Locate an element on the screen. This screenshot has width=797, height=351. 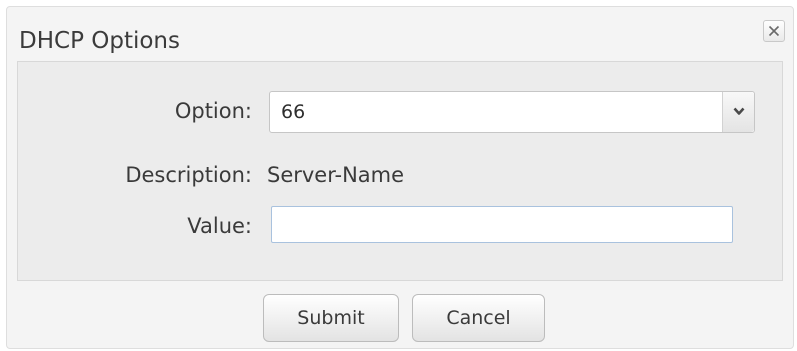
option-select: 66 is located at coordinates (512, 112).